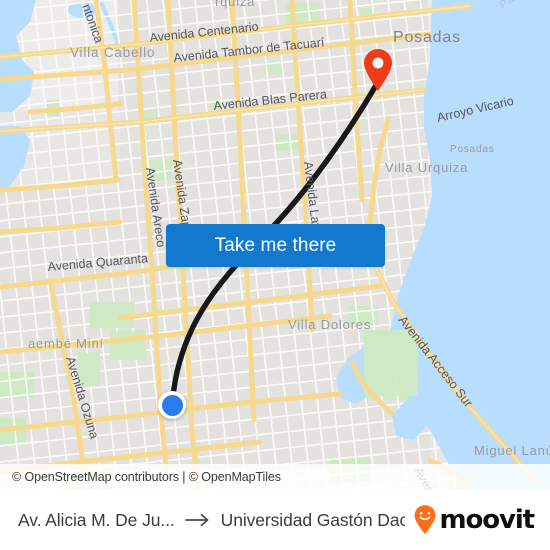  I want to click on destination-pin-icon, so click(378, 70).